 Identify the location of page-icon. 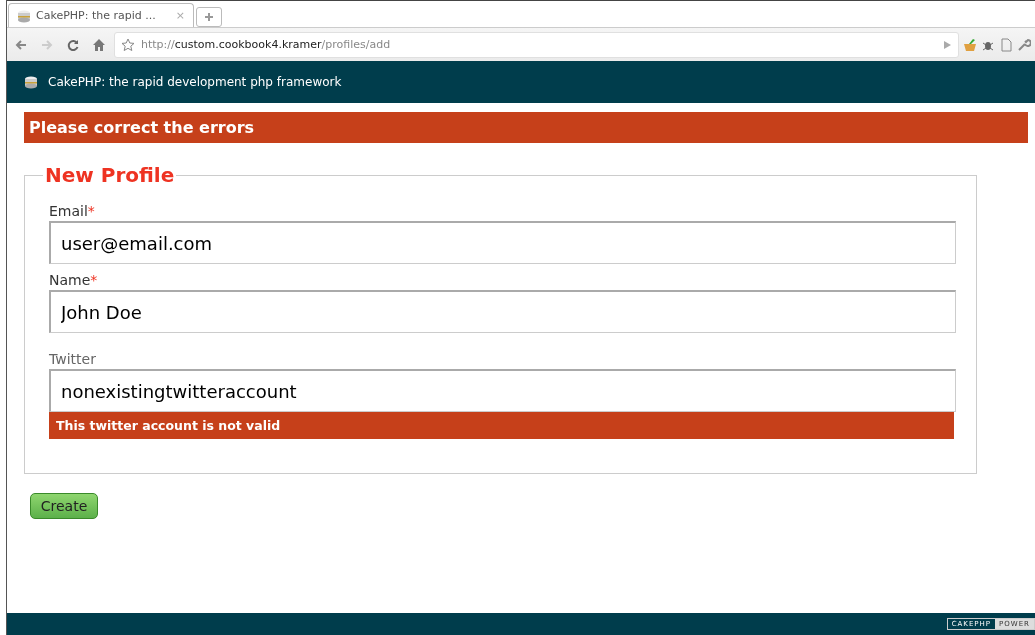
(1006, 44).